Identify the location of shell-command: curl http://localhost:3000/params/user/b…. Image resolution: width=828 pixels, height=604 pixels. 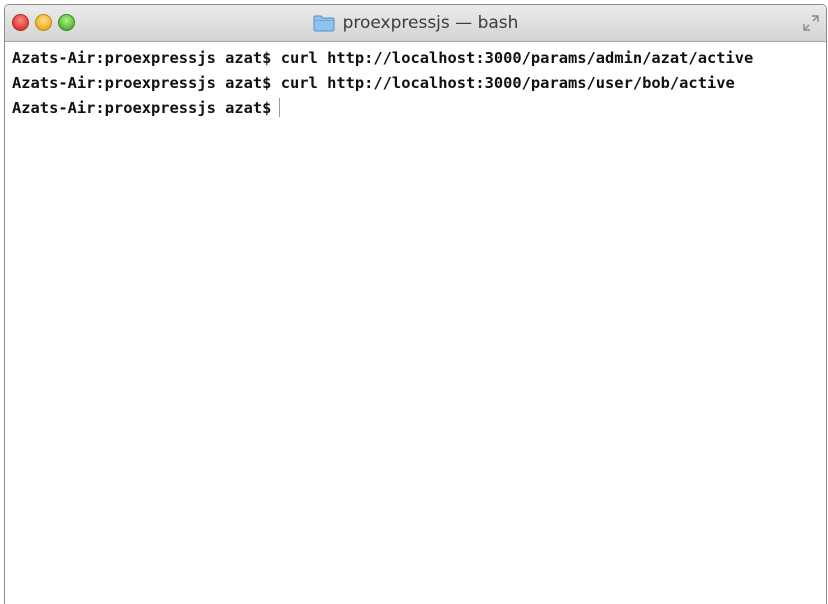
(507, 83).